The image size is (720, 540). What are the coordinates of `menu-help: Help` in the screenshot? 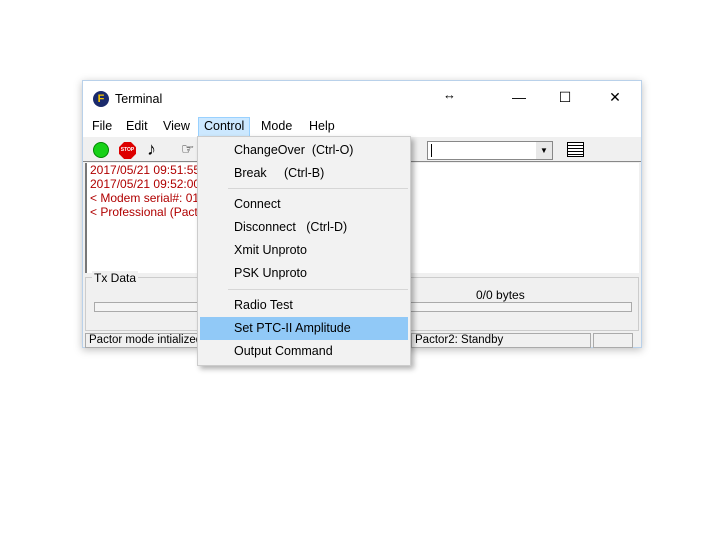 It's located at (322, 126).